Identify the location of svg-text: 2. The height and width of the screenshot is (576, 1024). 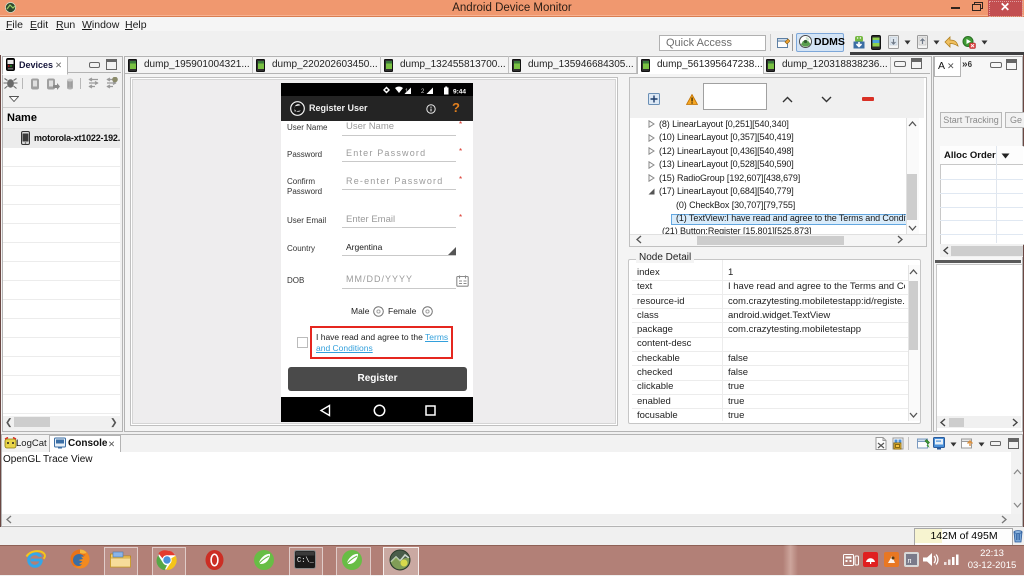
(423, 92).